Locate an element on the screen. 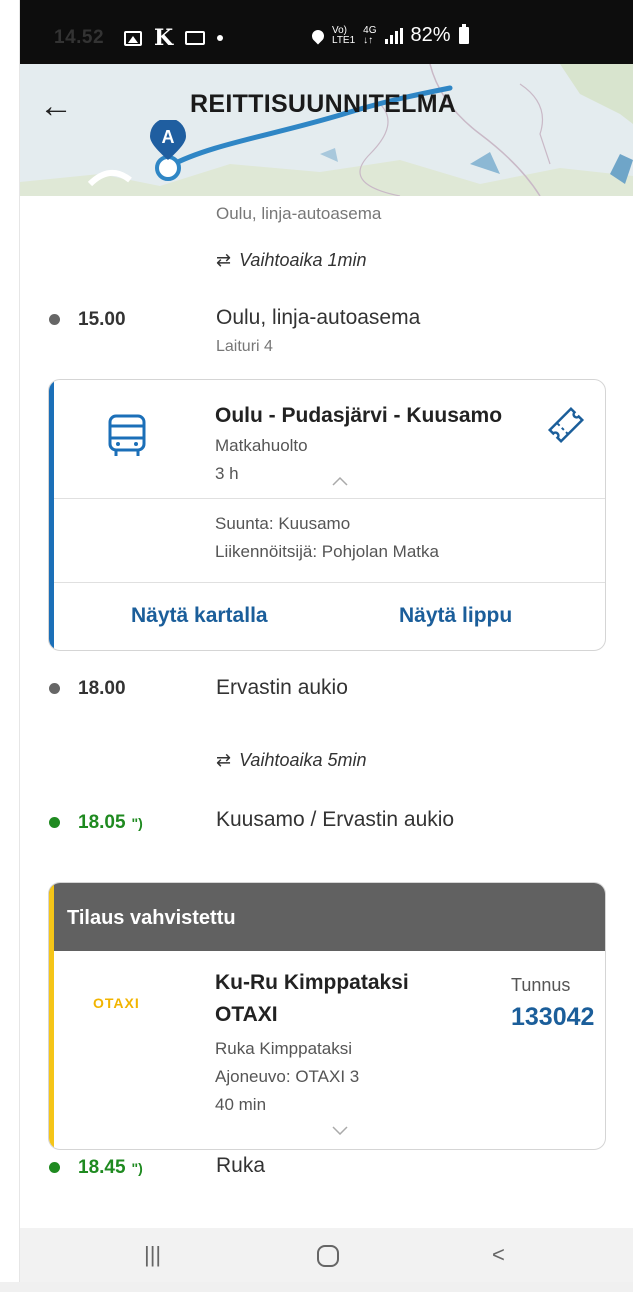  bus-operator: Matkahuolto is located at coordinates (261, 445).